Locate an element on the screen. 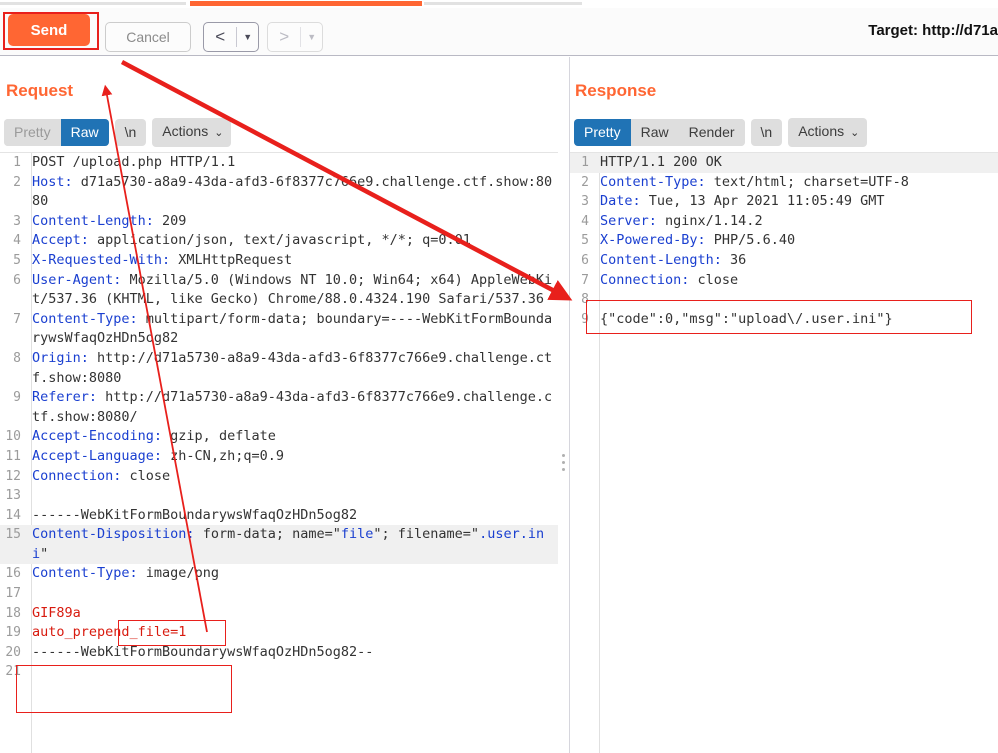  back-nav-button: < ▼ is located at coordinates (231, 37).